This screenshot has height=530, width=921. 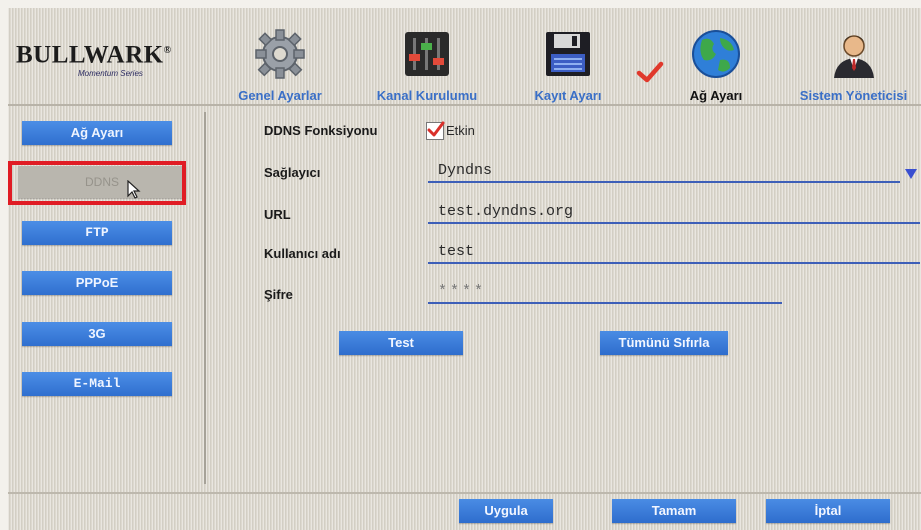 I want to click on sidebar-header-network-settings: Ağ Ayarı, so click(x=97, y=133).